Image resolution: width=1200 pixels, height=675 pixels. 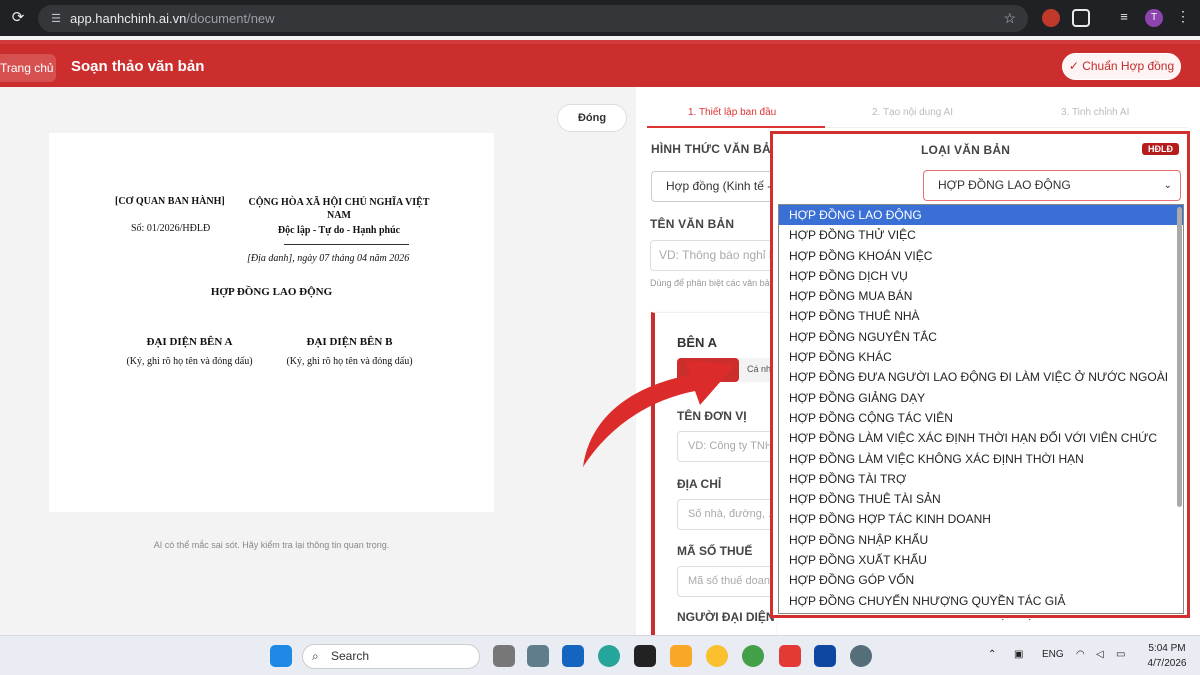 I want to click on page-title: Soạn thảo văn bản, so click(x=138, y=66).